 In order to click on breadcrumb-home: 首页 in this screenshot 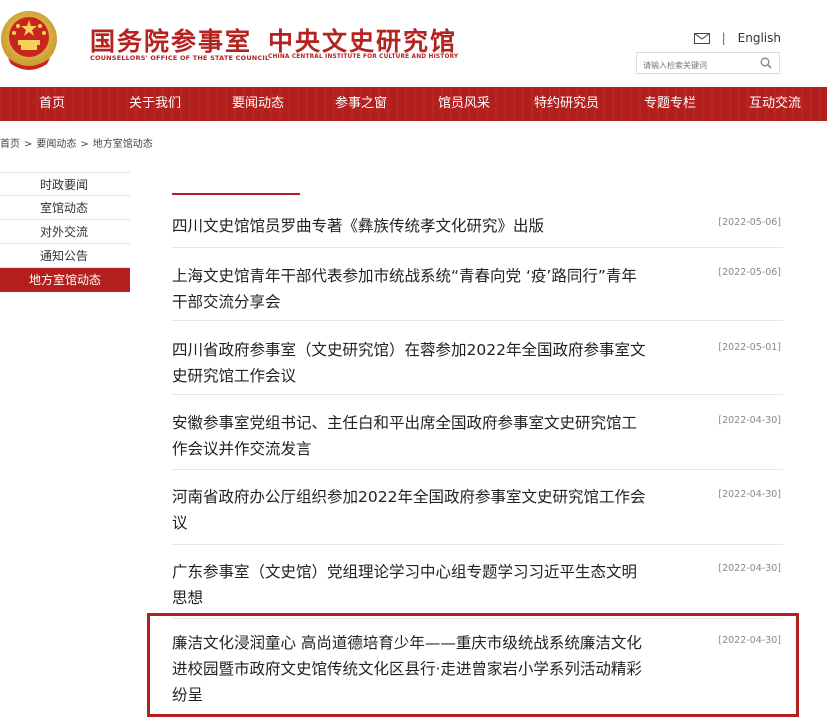, I will do `click(10, 144)`.